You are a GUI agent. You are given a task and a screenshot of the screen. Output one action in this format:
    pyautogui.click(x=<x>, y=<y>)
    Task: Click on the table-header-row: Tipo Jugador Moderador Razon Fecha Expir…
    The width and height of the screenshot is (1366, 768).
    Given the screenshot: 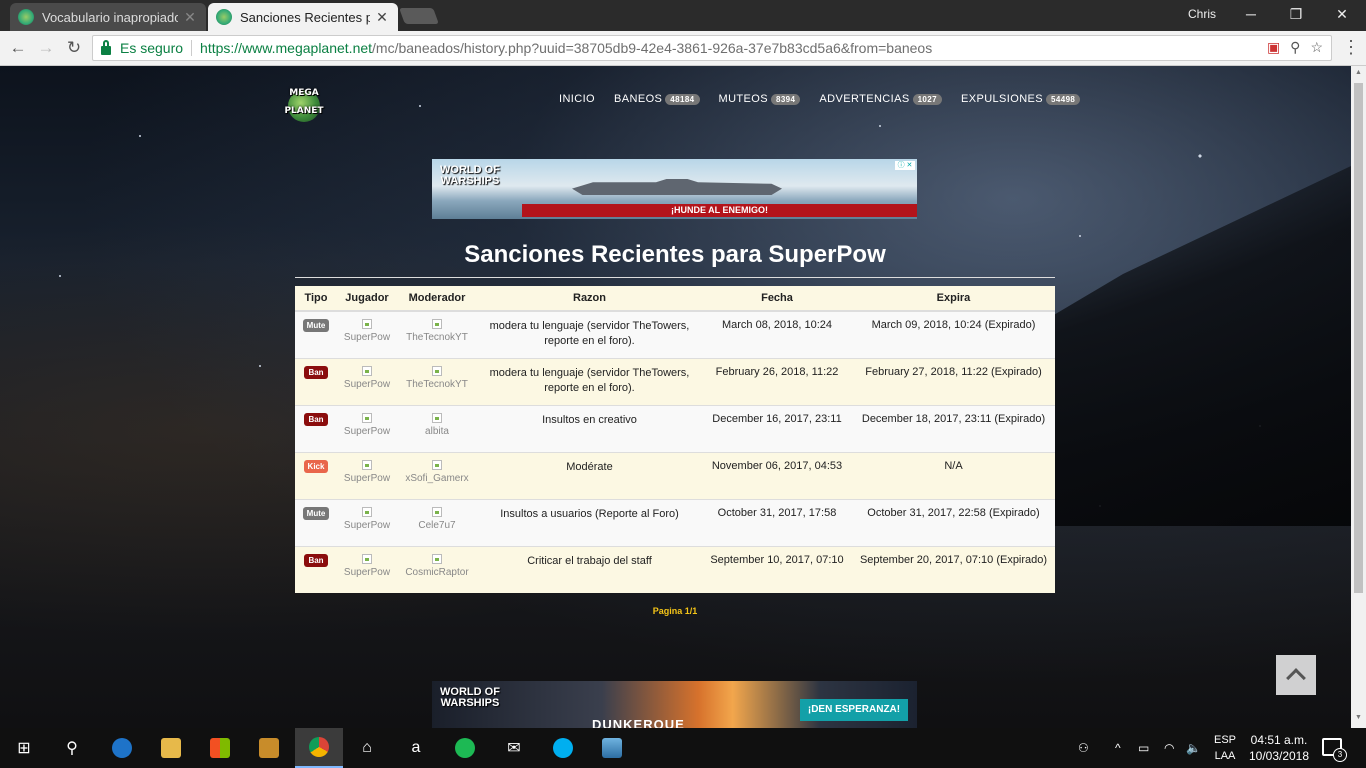 What is the action you would take?
    pyautogui.click(x=675, y=299)
    